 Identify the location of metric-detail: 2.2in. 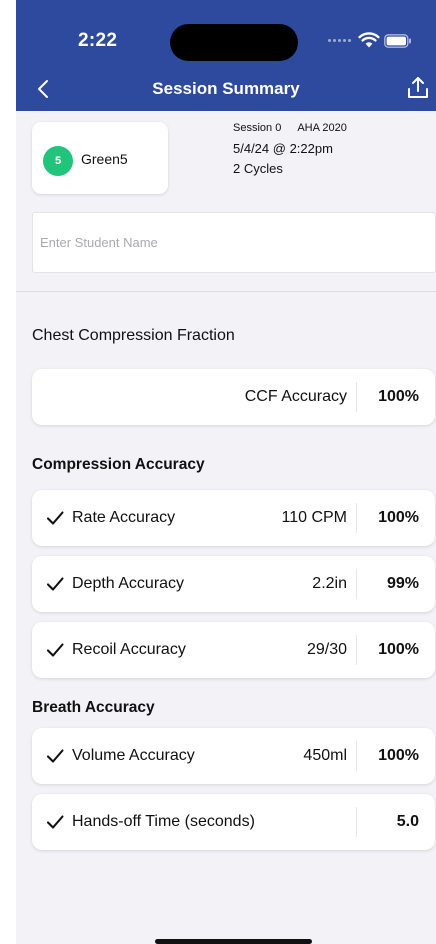
(329, 583).